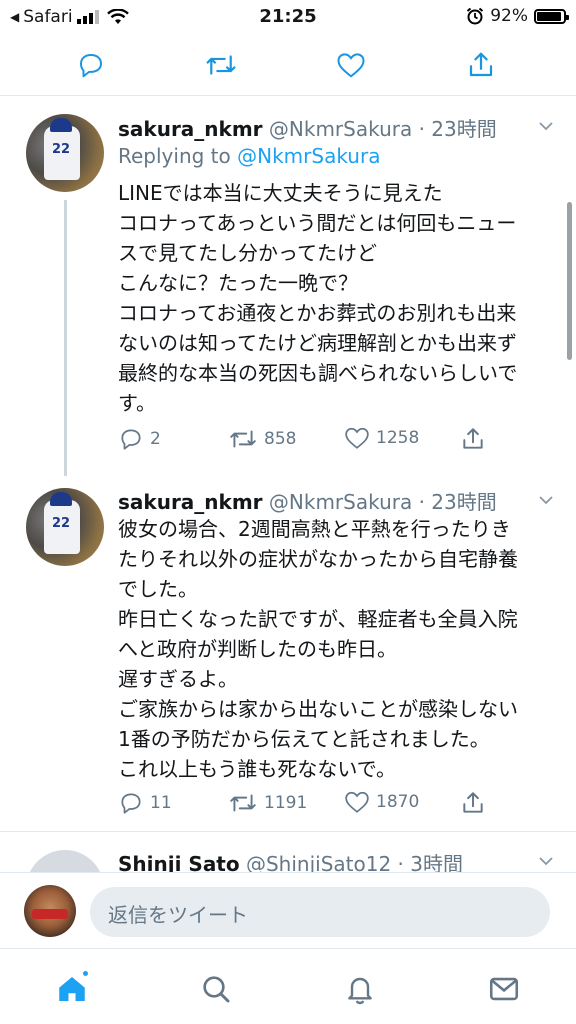 Image resolution: width=576 pixels, height=1024 pixels. Describe the element at coordinates (318, 559) in the screenshot. I see `text-line: たりそれ以外の症状がなかったから自宅静養` at that location.